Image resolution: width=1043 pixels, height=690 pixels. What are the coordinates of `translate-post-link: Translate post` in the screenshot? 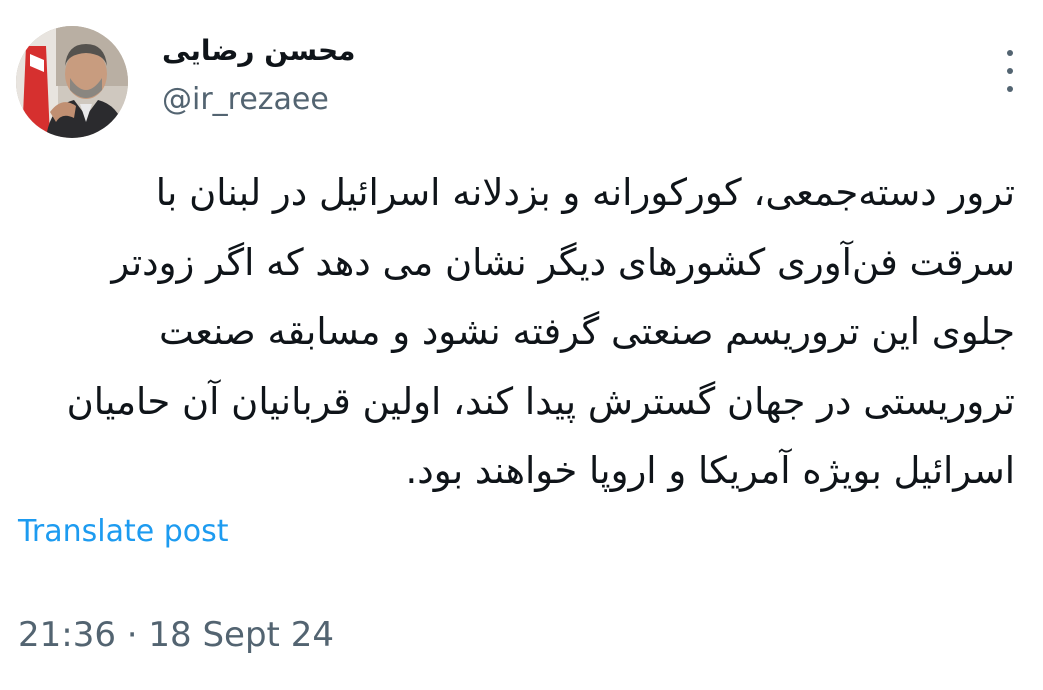 It's located at (123, 531).